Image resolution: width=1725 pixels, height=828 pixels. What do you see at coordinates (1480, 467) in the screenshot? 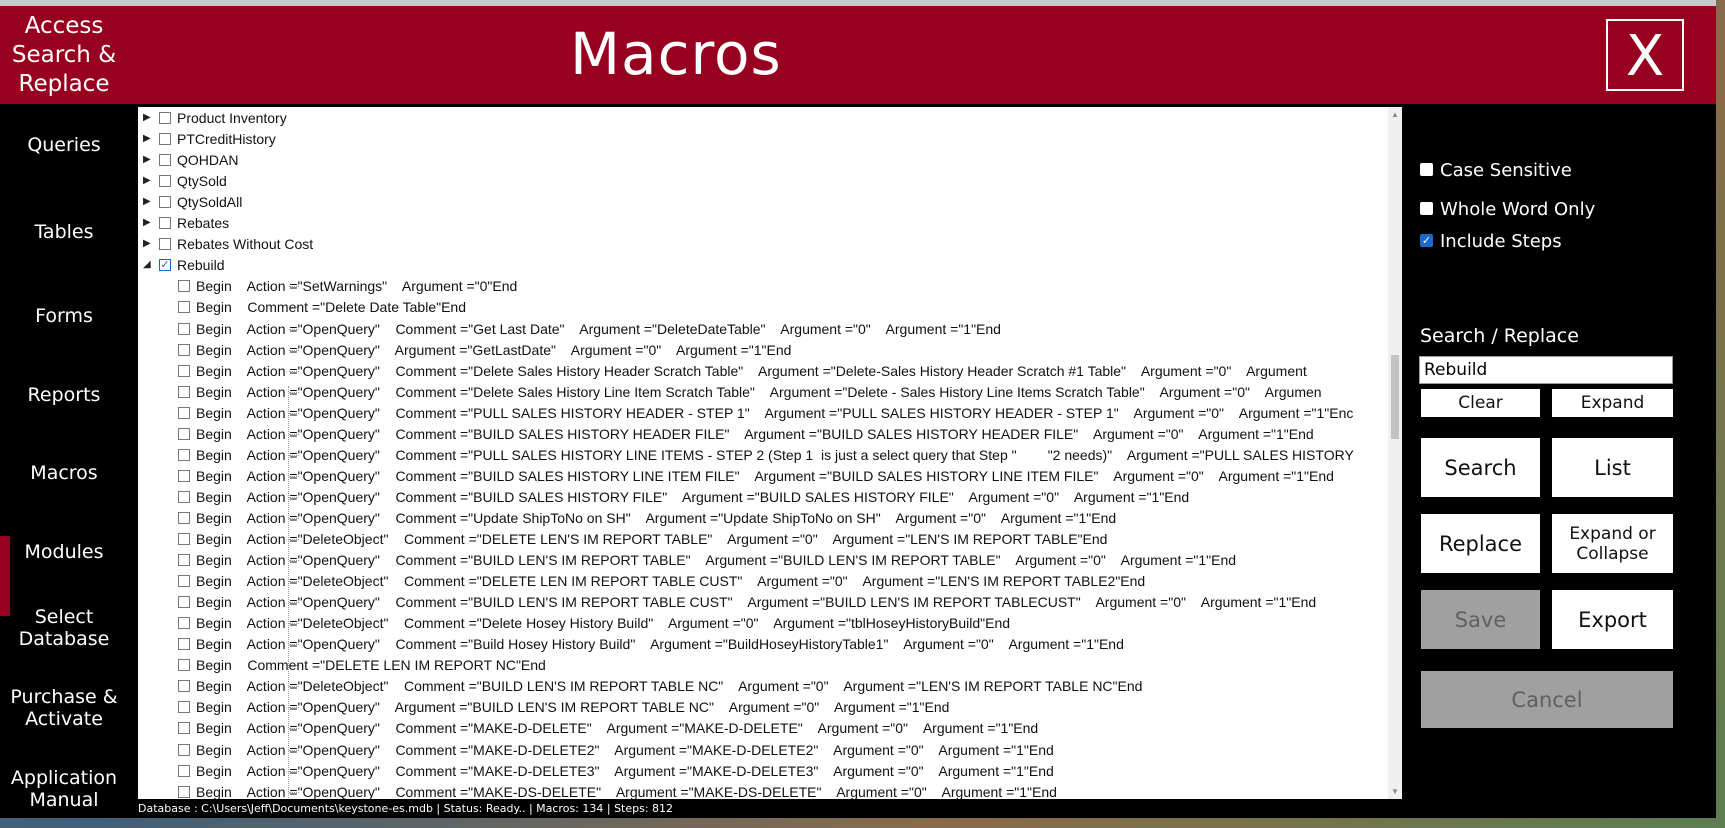
I see `search-button: Search` at bounding box center [1480, 467].